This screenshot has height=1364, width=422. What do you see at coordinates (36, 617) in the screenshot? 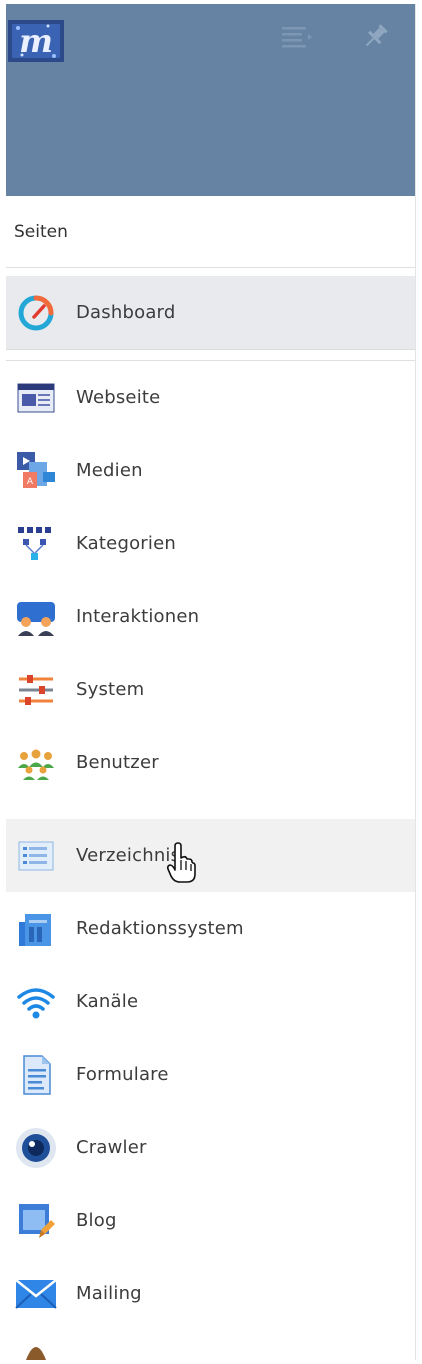
I see `interactions-icon` at bounding box center [36, 617].